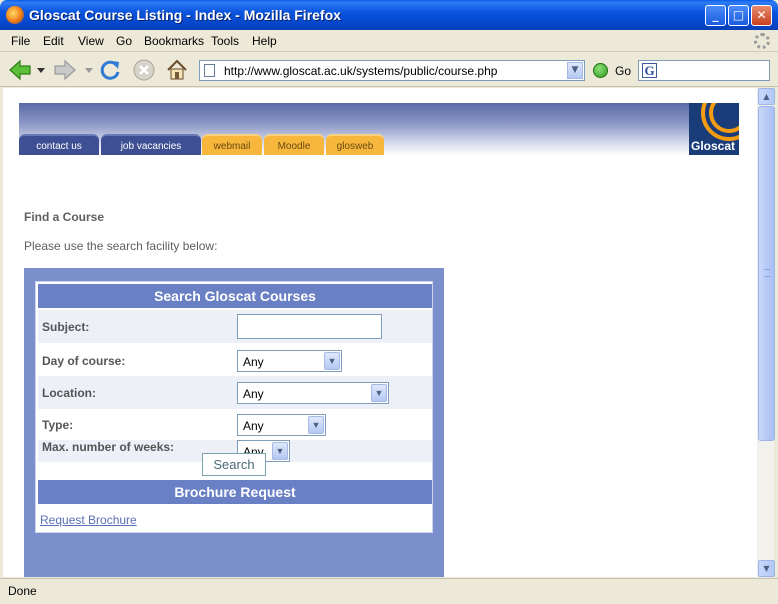 The image size is (778, 604). I want to click on scrollbar-thumb, so click(766, 273).